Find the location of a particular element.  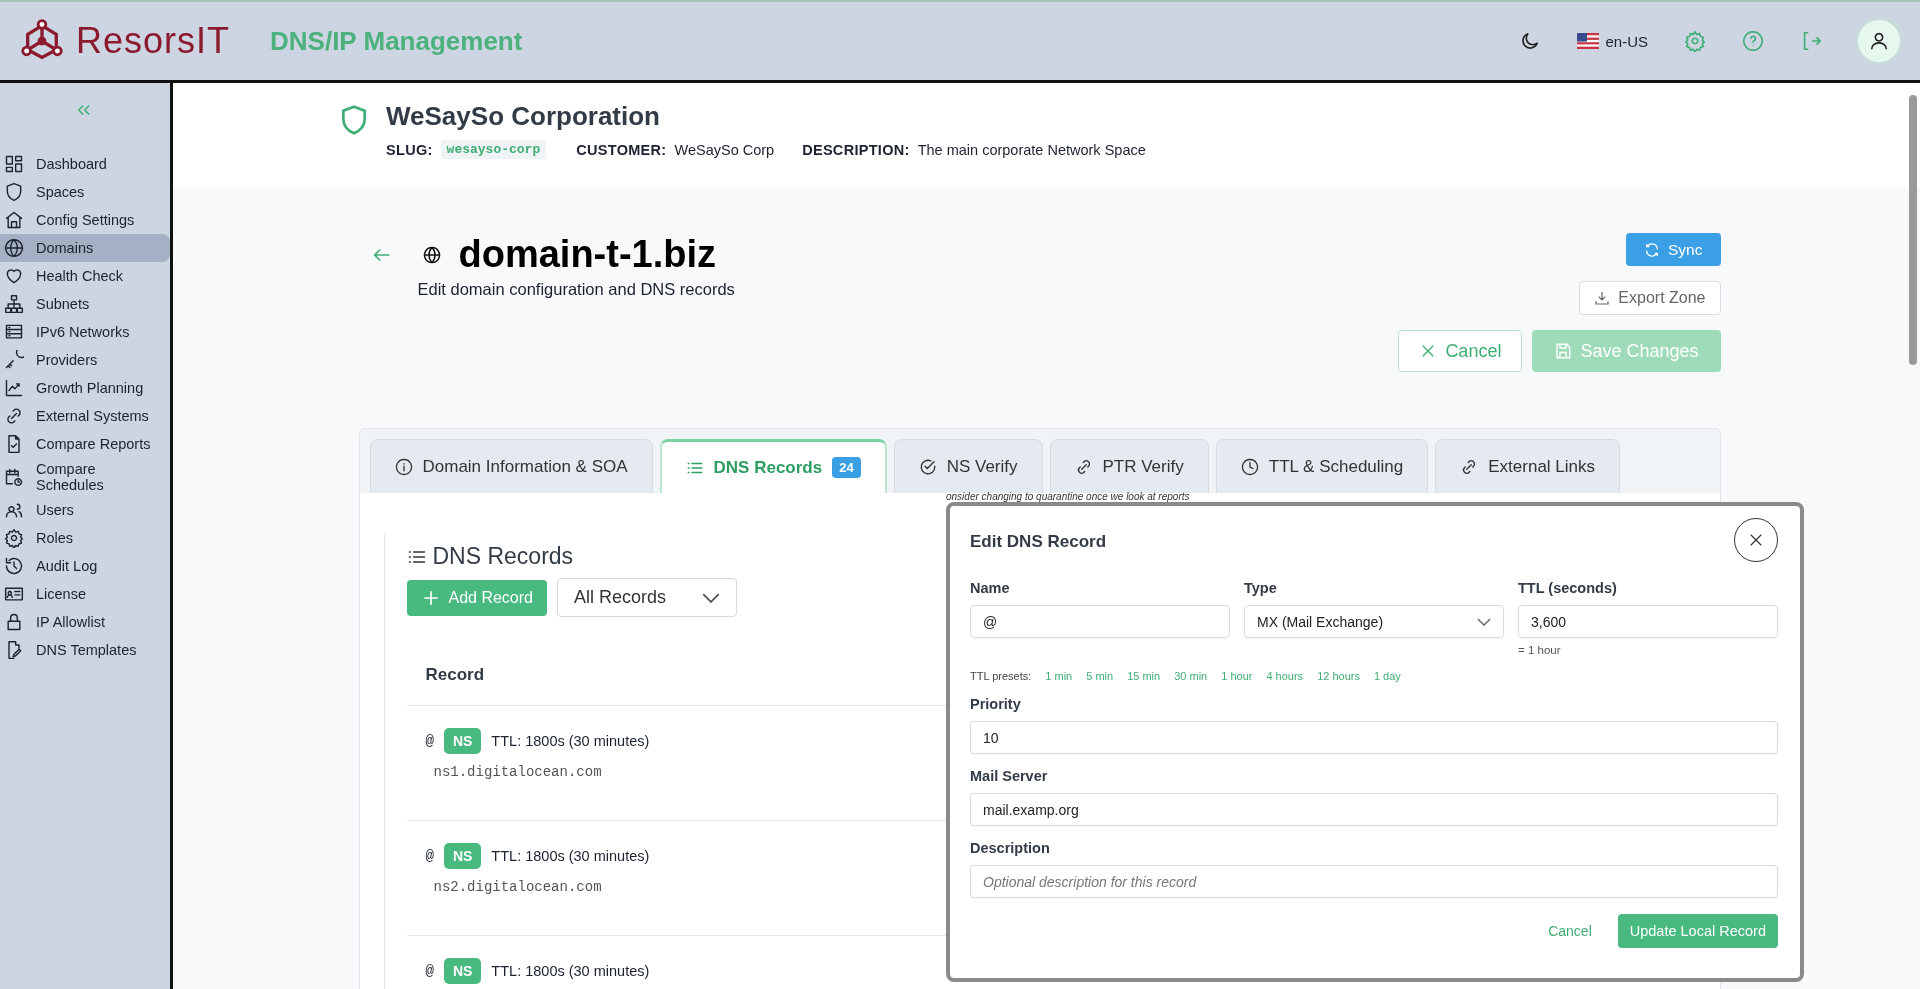

sidebar-item: External Systems is located at coordinates (85, 416).